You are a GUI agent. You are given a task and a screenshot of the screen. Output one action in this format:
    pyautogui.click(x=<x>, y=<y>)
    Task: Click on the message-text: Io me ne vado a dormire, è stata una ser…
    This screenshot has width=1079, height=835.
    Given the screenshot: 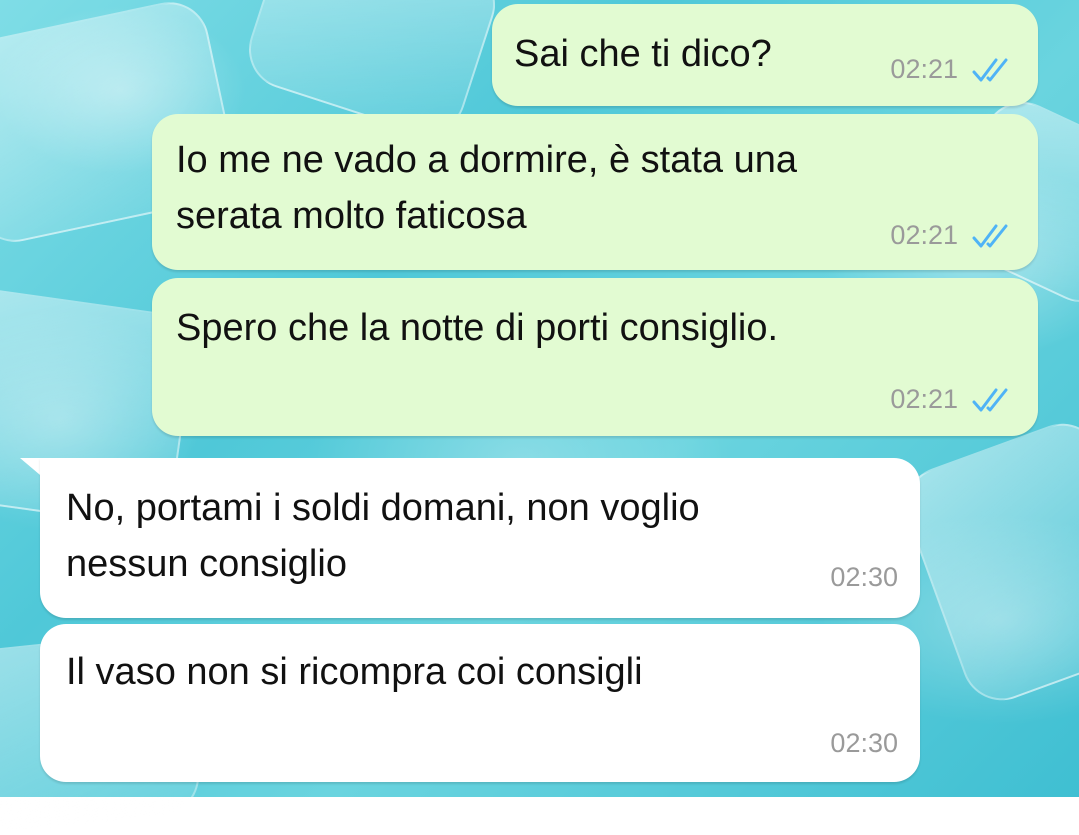 What is the action you would take?
    pyautogui.click(x=487, y=188)
    